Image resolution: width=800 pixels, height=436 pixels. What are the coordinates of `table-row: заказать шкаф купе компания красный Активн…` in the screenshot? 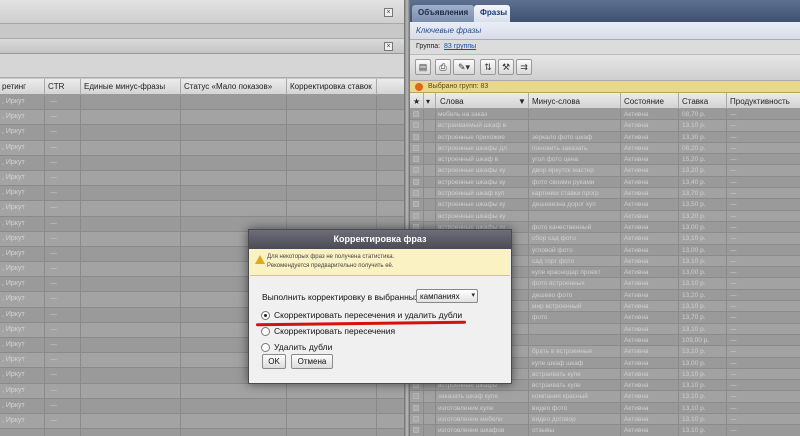 It's located at (605, 397).